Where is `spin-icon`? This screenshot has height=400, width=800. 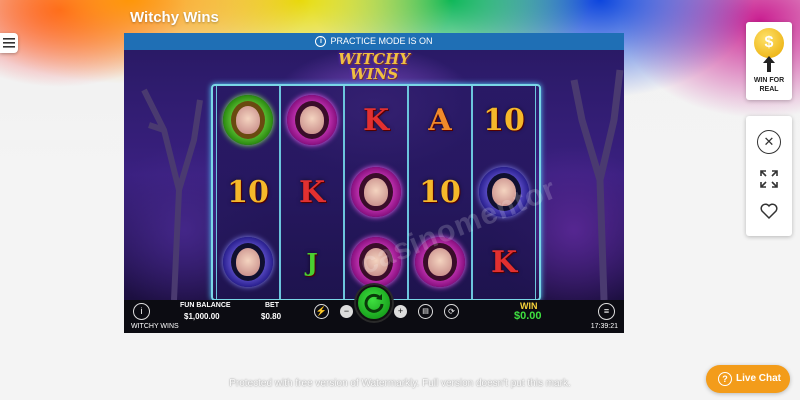 spin-icon is located at coordinates (374, 303).